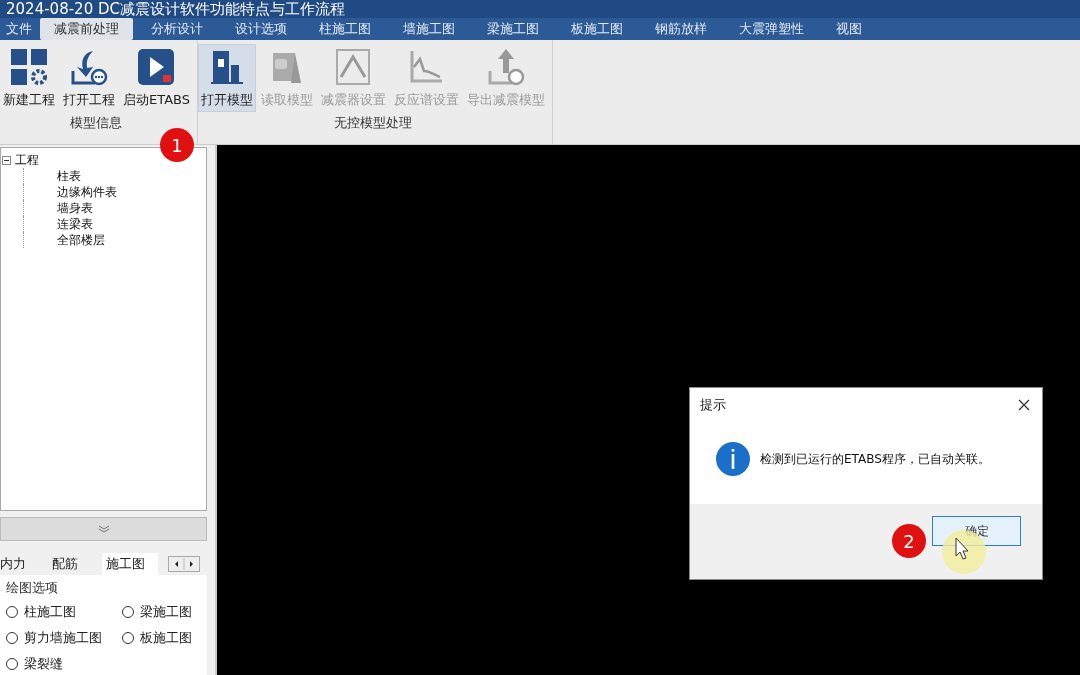 The image size is (1080, 675). What do you see at coordinates (70, 208) in the screenshot?
I see `tree-item: 墙身表` at bounding box center [70, 208].